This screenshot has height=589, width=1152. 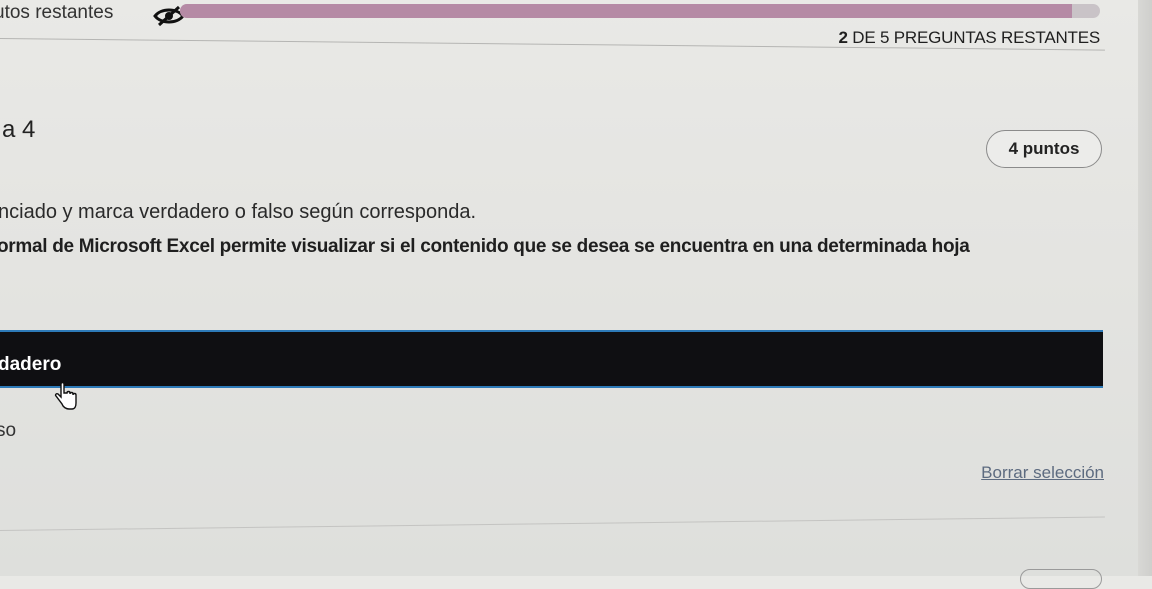 What do you see at coordinates (973, 37) in the screenshot?
I see `remaining-text: DE 5 PREGUNTAS RESTANTES` at bounding box center [973, 37].